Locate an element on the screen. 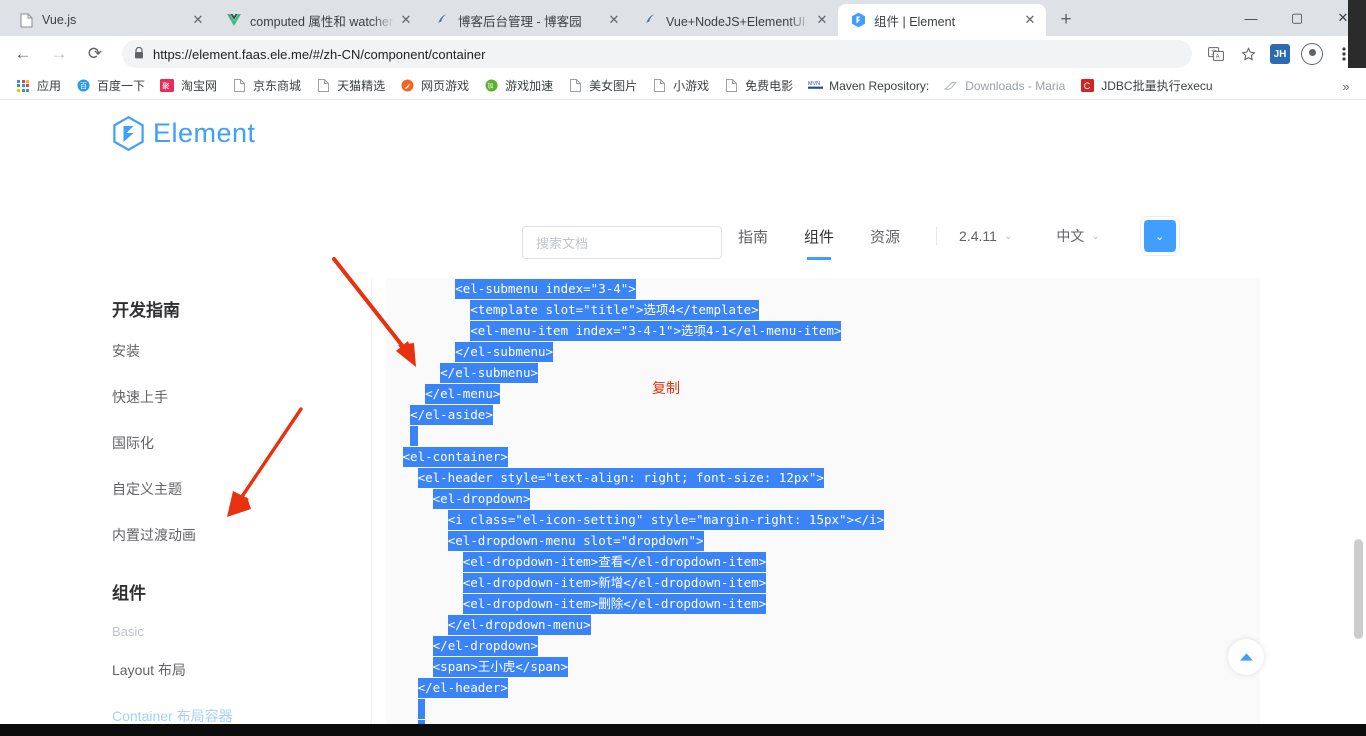 This screenshot has height=736, width=1366. browser-tab-0: Vue.js ✕ is located at coordinates (110, 20).